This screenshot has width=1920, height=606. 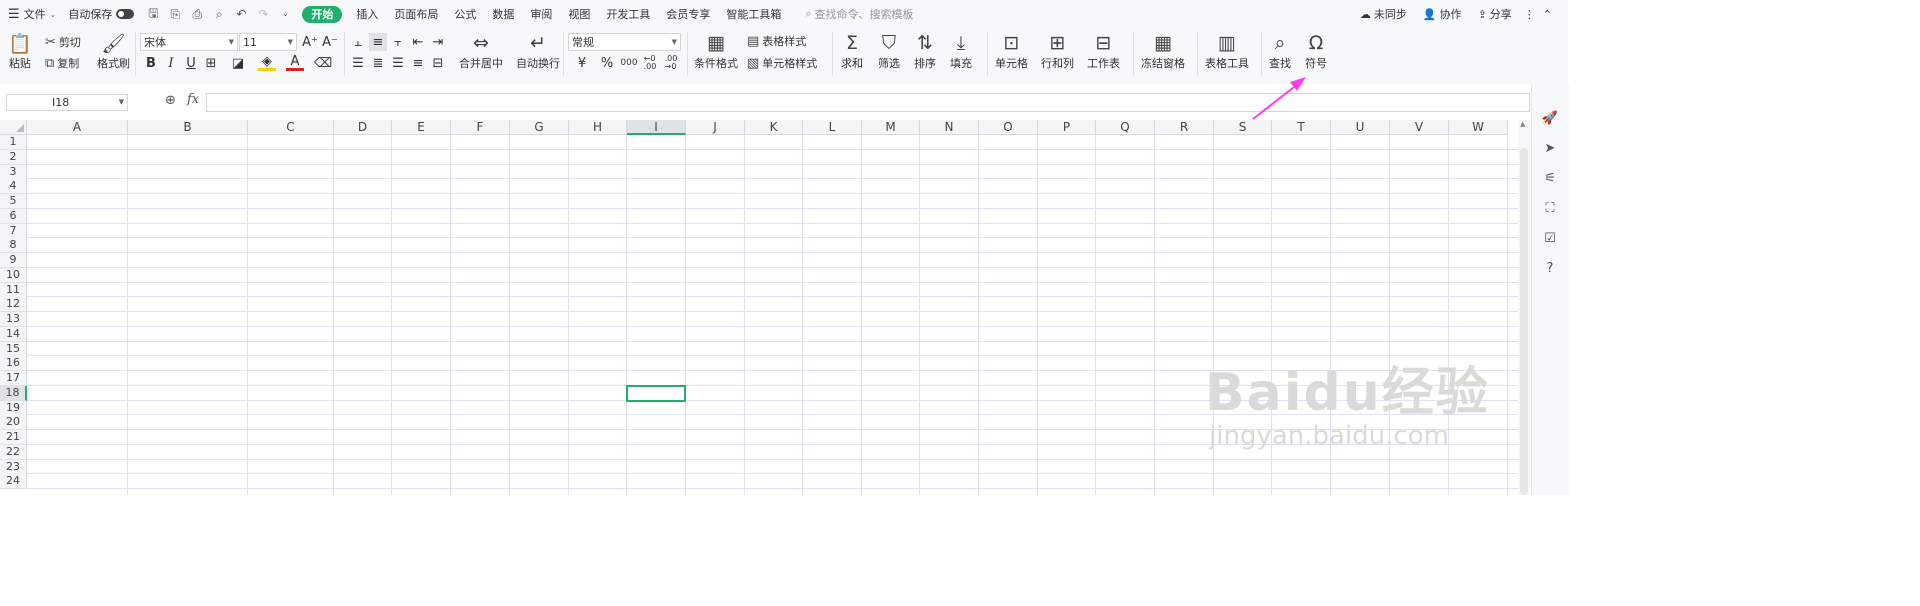 What do you see at coordinates (13, 408) in the screenshot?
I see `row-header: 19` at bounding box center [13, 408].